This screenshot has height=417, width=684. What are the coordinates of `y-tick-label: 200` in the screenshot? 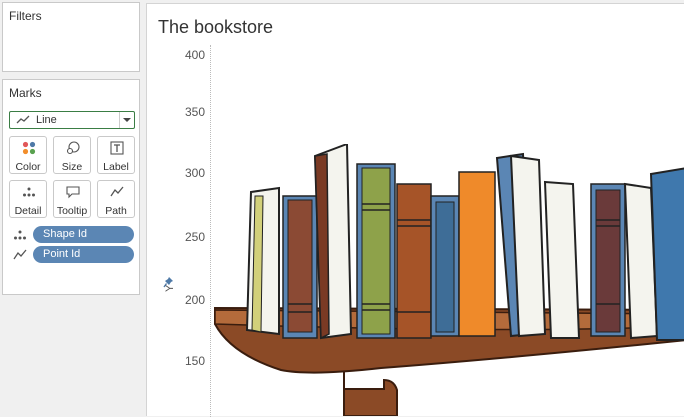 It's located at (194, 300).